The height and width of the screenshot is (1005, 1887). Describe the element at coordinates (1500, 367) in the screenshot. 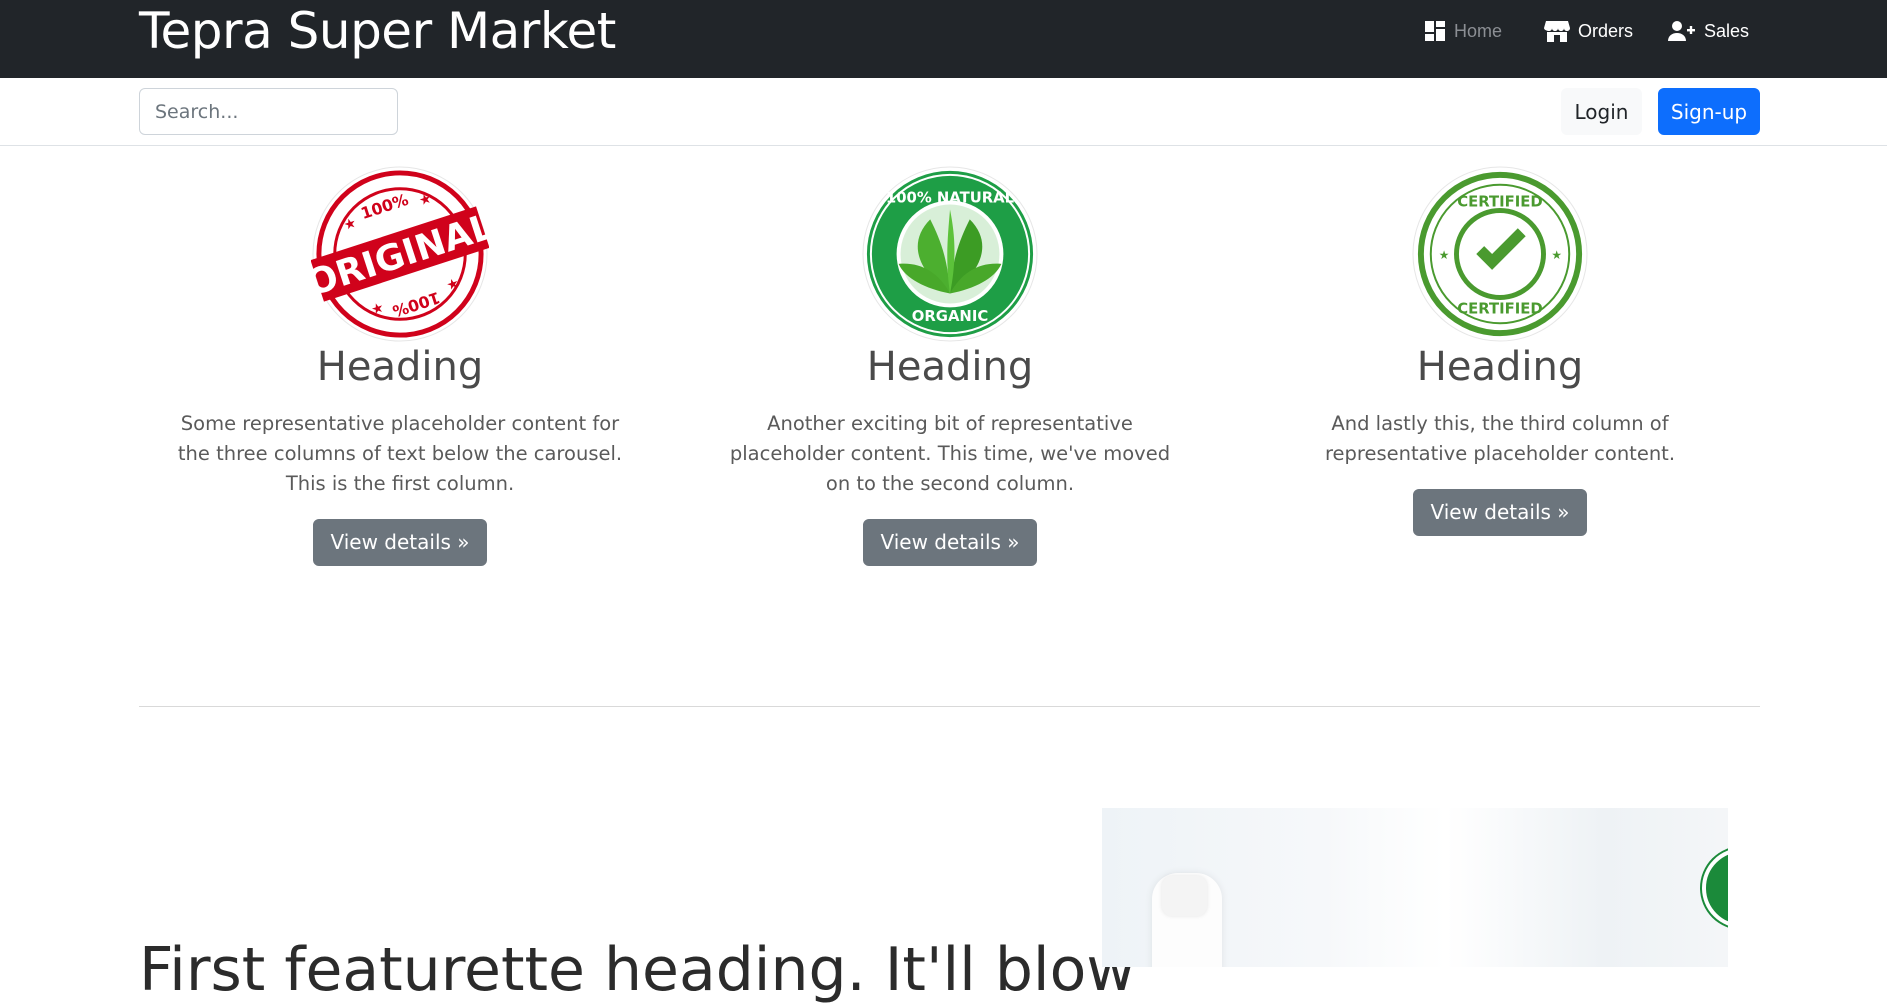

I see `column-3-heading: Heading` at that location.